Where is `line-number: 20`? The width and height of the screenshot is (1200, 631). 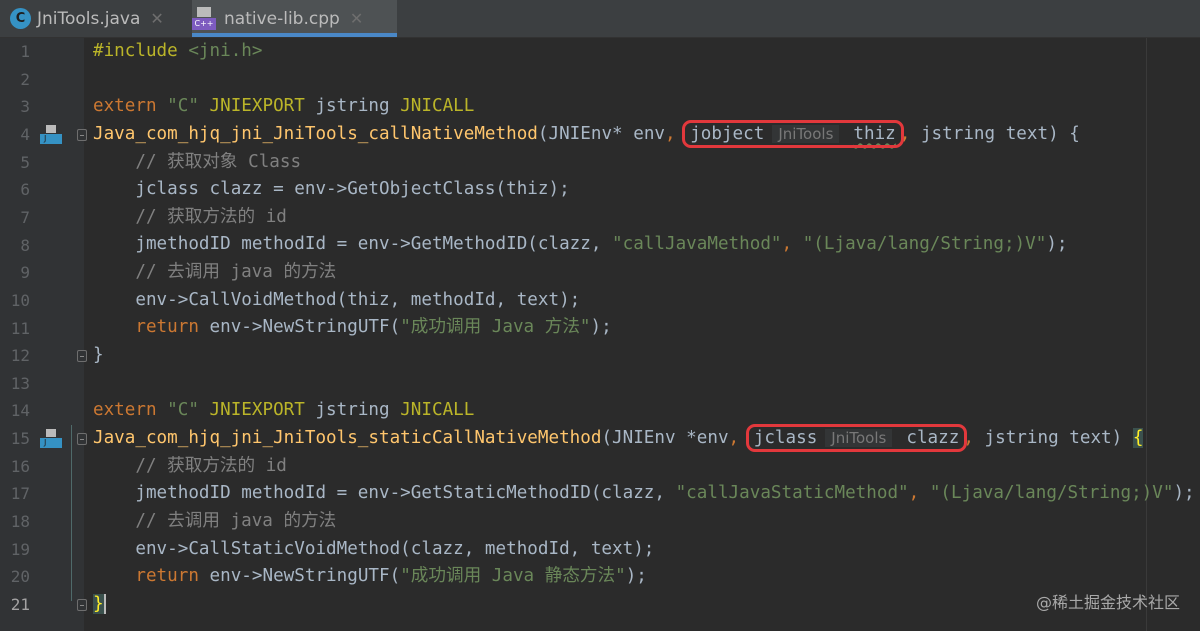 line-number: 20 is located at coordinates (20, 577).